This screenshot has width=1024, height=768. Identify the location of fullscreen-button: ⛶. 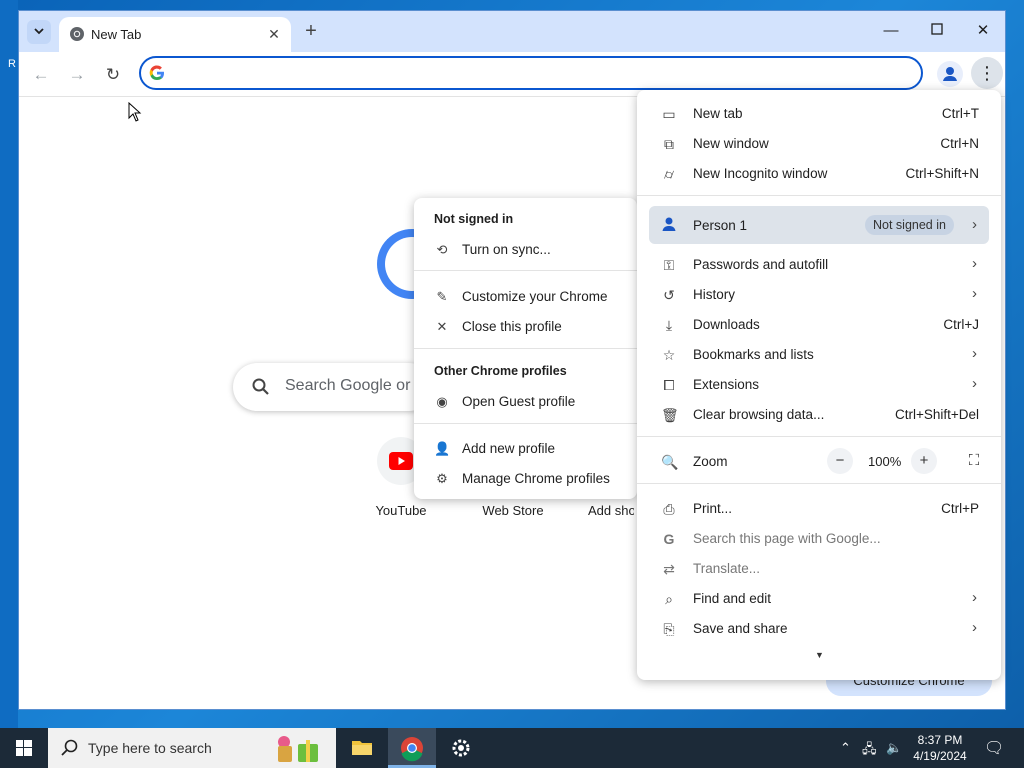
(974, 461).